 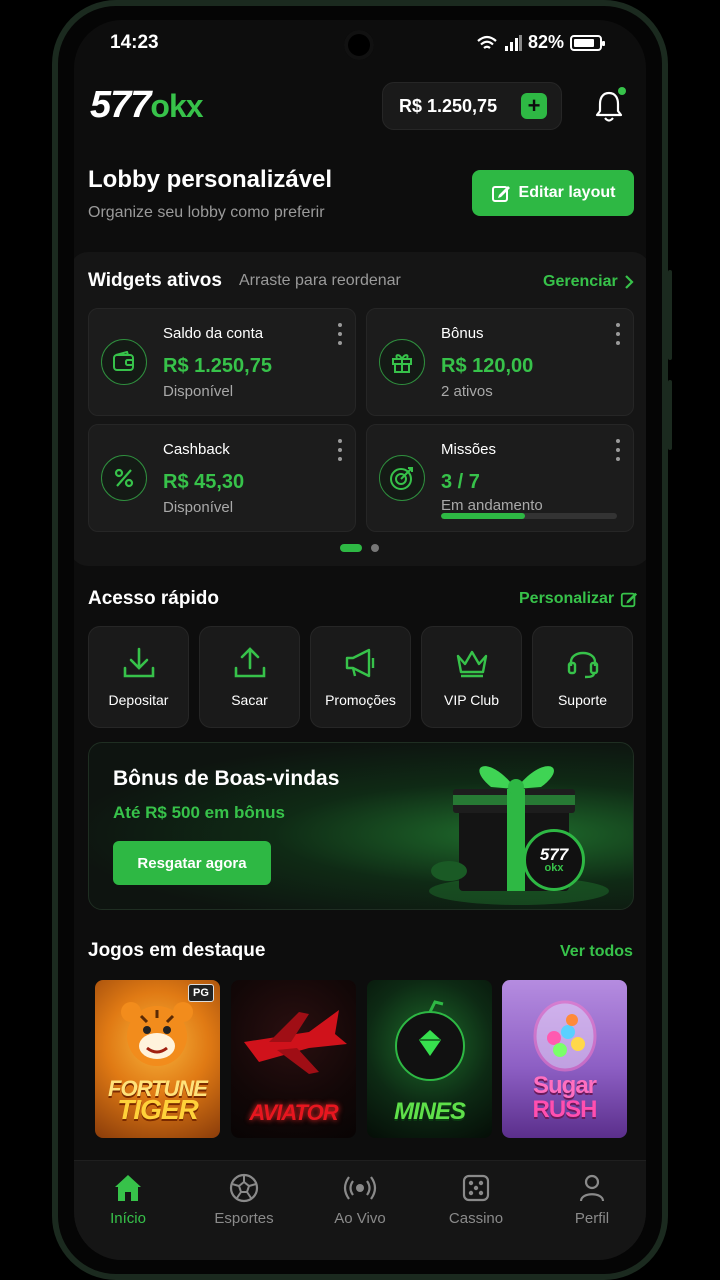 I want to click on download-icon, so click(x=138, y=662).